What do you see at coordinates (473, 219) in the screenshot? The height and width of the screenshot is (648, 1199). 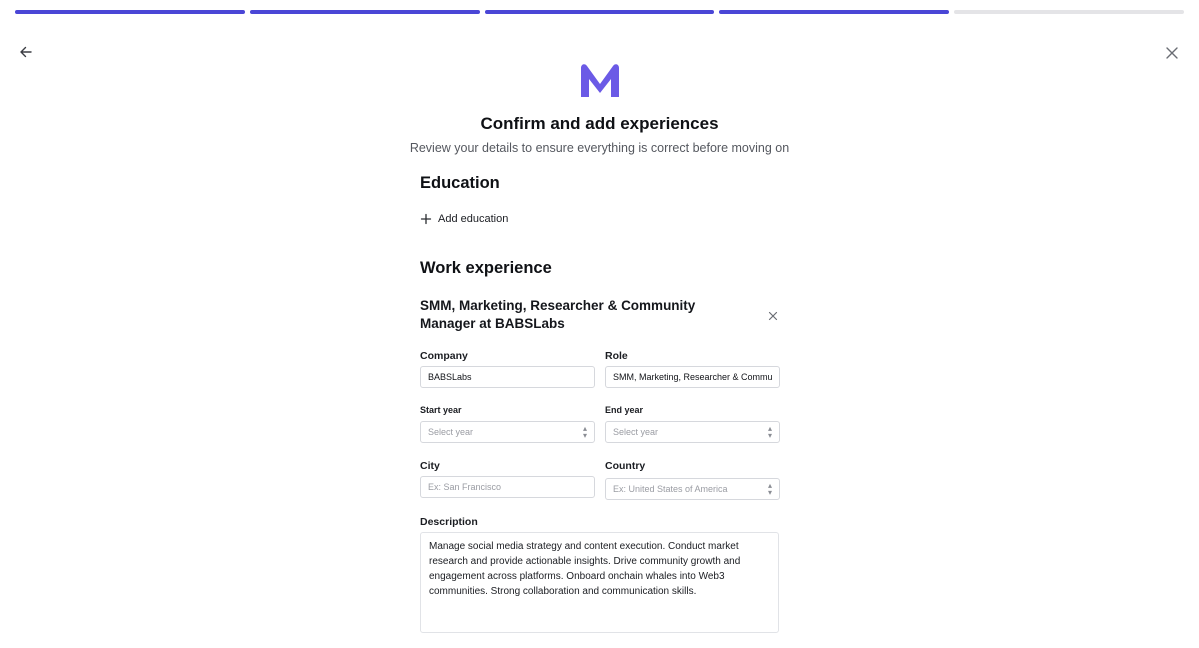 I see `add-education-label: Add education` at bounding box center [473, 219].